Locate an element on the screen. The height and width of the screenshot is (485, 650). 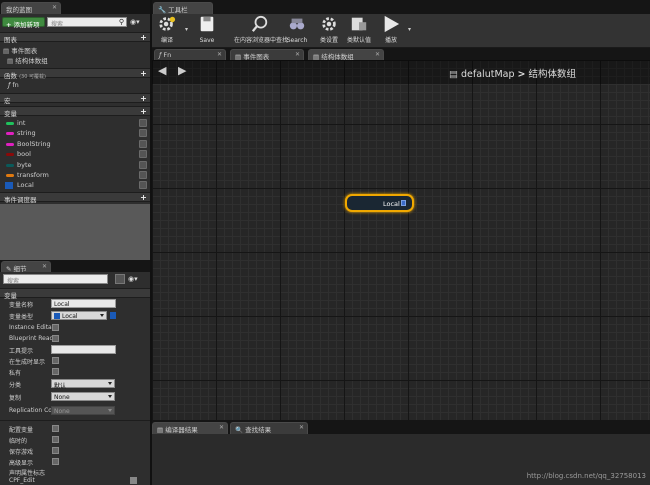
forward-arrow-icon: ▶ is located at coordinates (182, 70).